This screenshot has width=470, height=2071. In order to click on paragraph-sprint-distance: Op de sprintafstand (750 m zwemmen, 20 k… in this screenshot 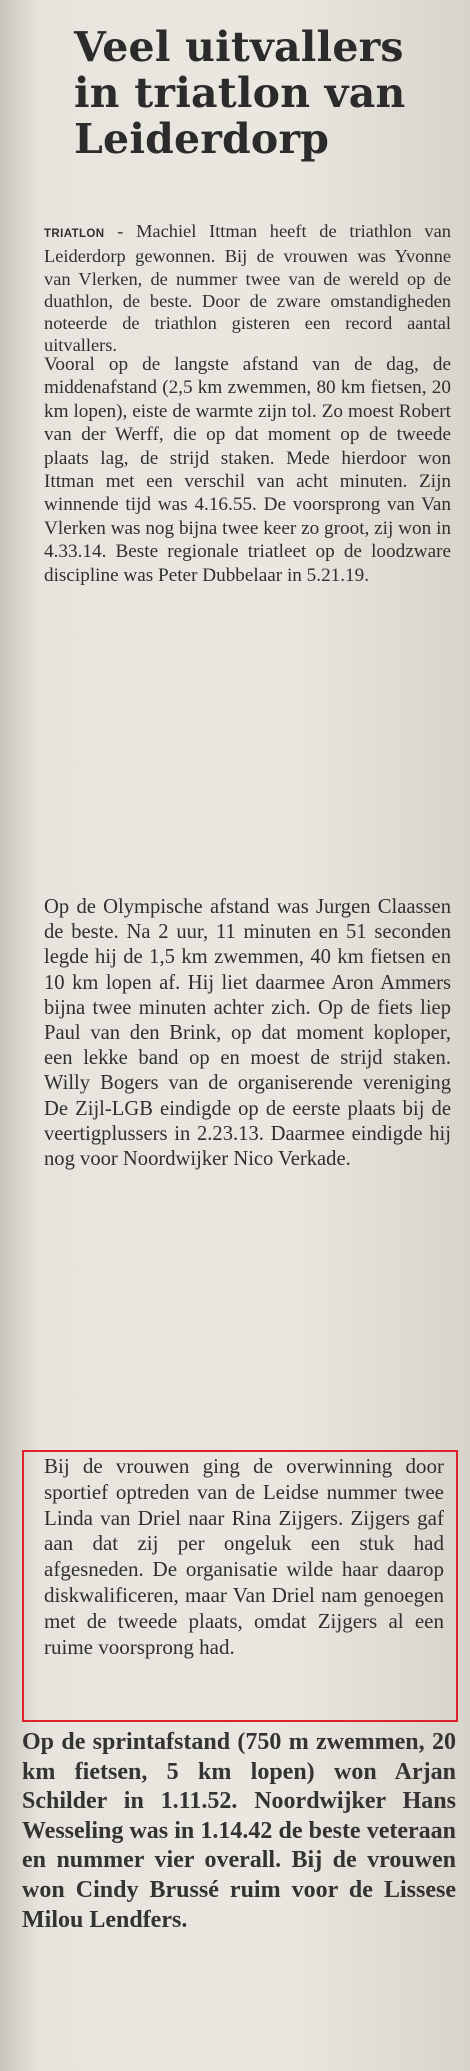, I will do `click(239, 1831)`.